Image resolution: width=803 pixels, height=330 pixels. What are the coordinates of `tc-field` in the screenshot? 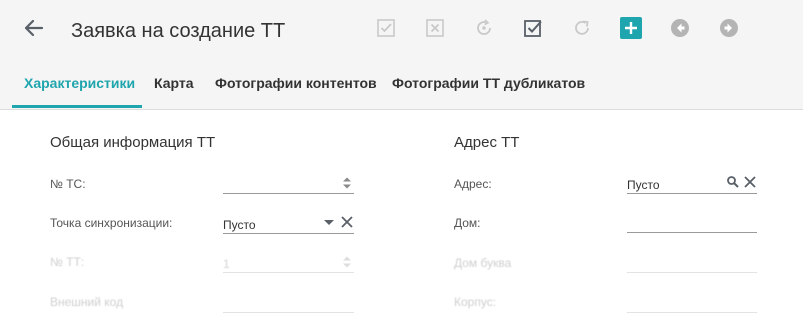 It's located at (288, 183).